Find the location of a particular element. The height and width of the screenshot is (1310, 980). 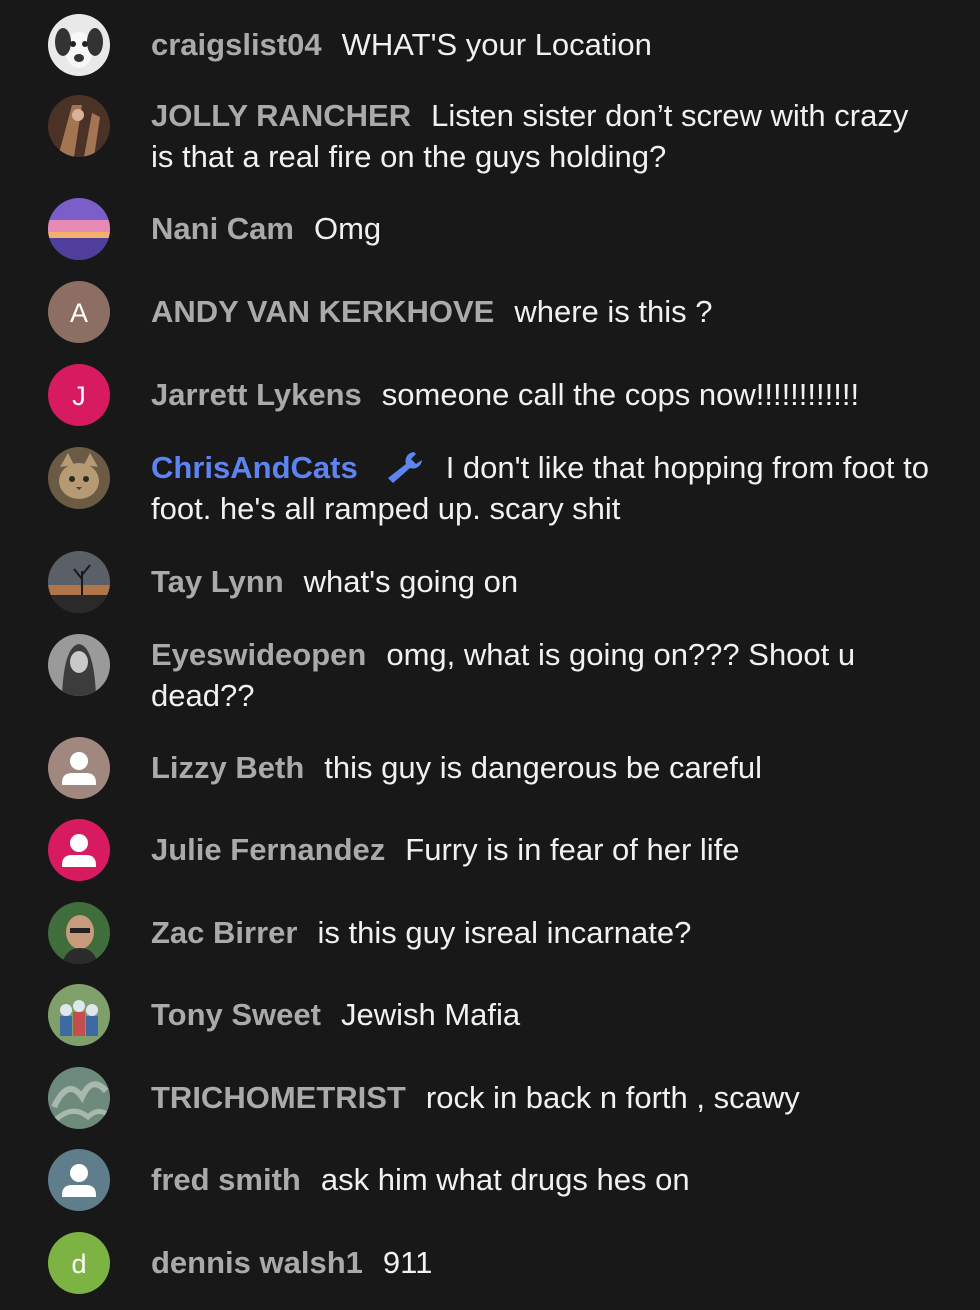

author-name: Eyeswideopen is located at coordinates (258, 654).